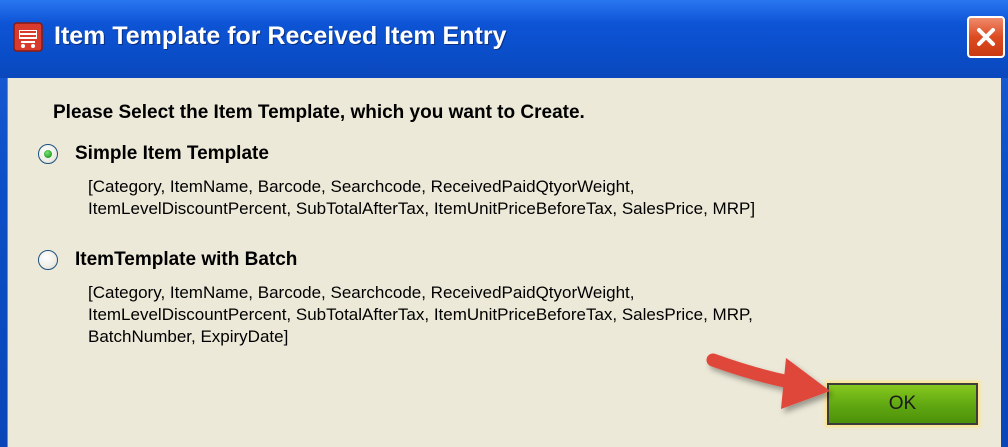 This screenshot has width=1008, height=447. Describe the element at coordinates (172, 153) in the screenshot. I see `option-label: Simple Item Template` at that location.